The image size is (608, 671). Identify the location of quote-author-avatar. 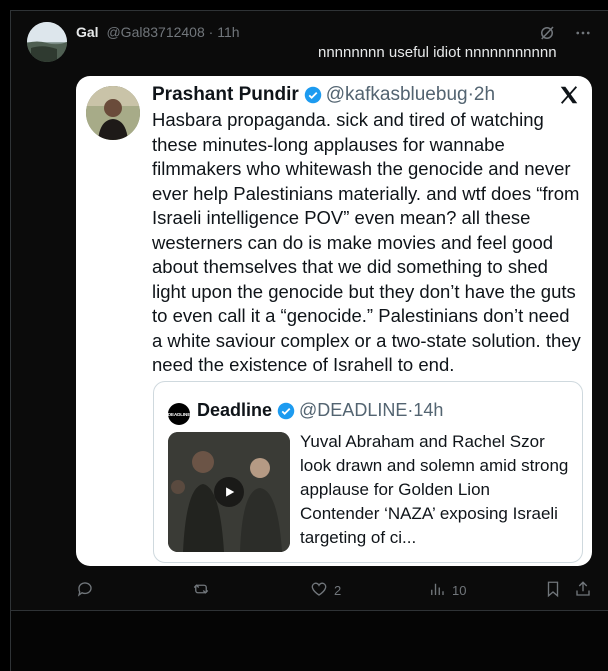
(113, 113).